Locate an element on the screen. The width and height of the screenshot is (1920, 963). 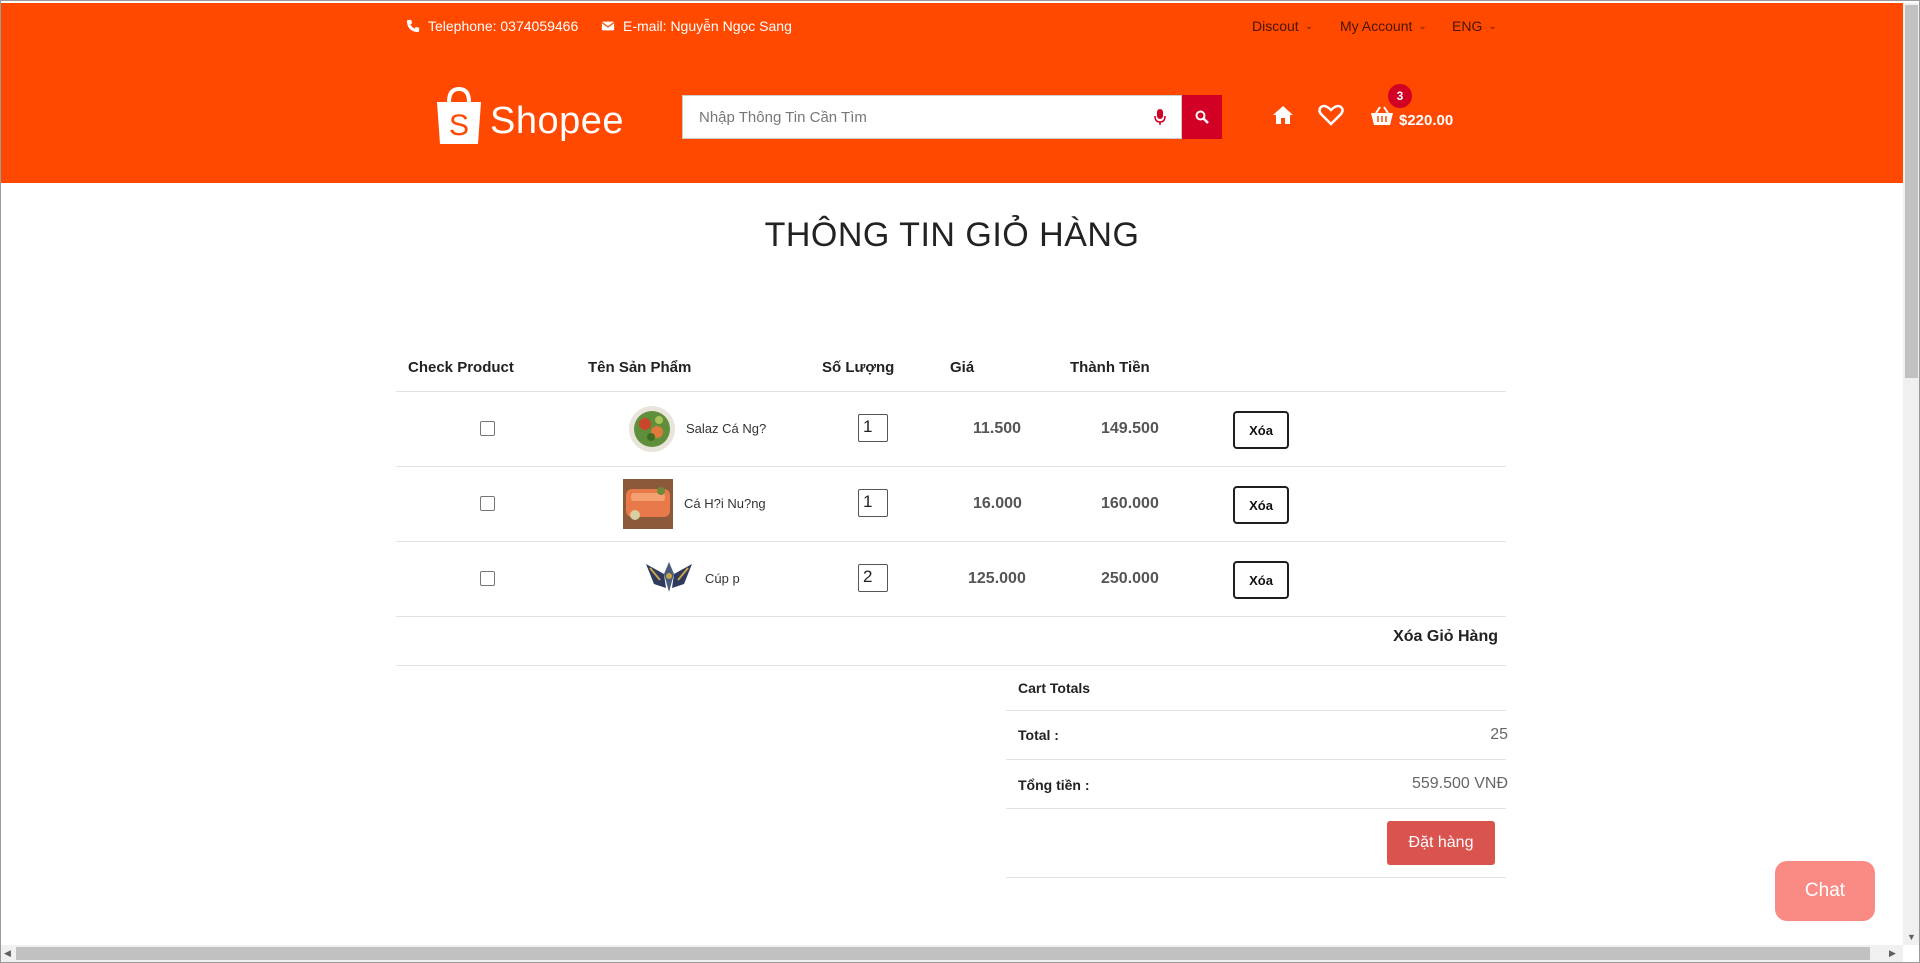
heart-icon is located at coordinates (1331, 115).